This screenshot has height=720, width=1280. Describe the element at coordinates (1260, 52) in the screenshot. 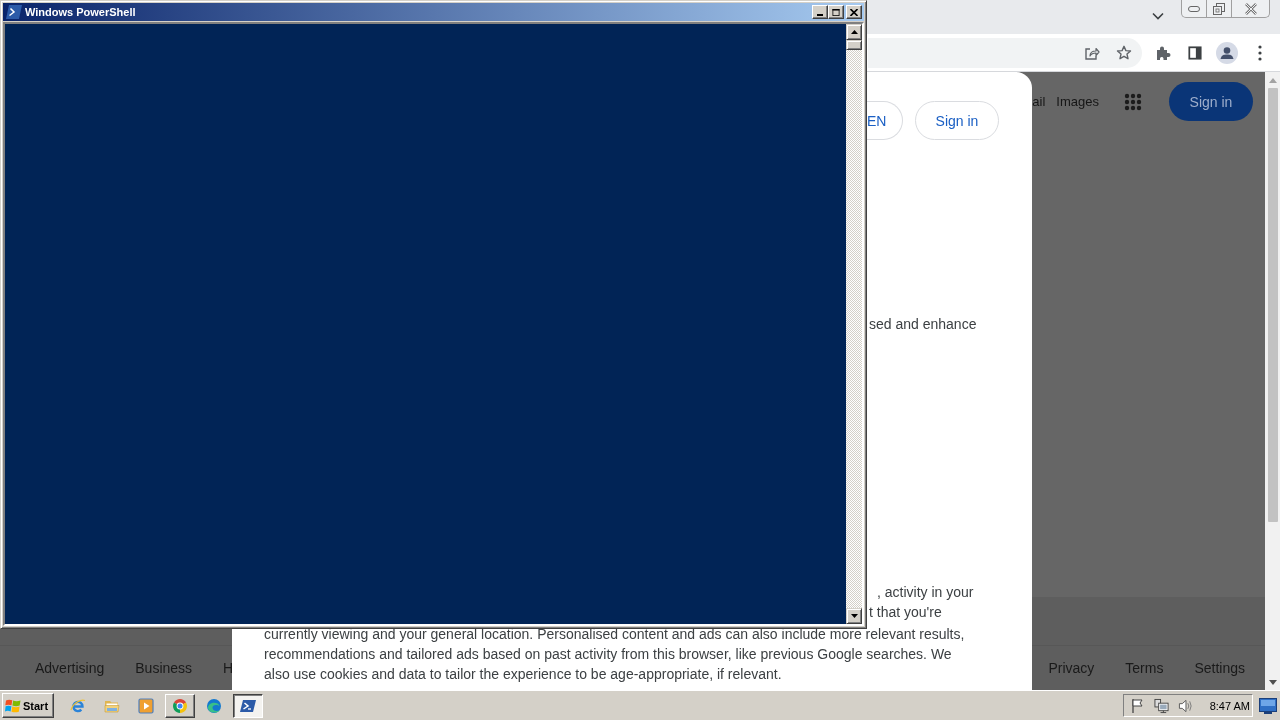

I see `kebab-menu-icon` at that location.